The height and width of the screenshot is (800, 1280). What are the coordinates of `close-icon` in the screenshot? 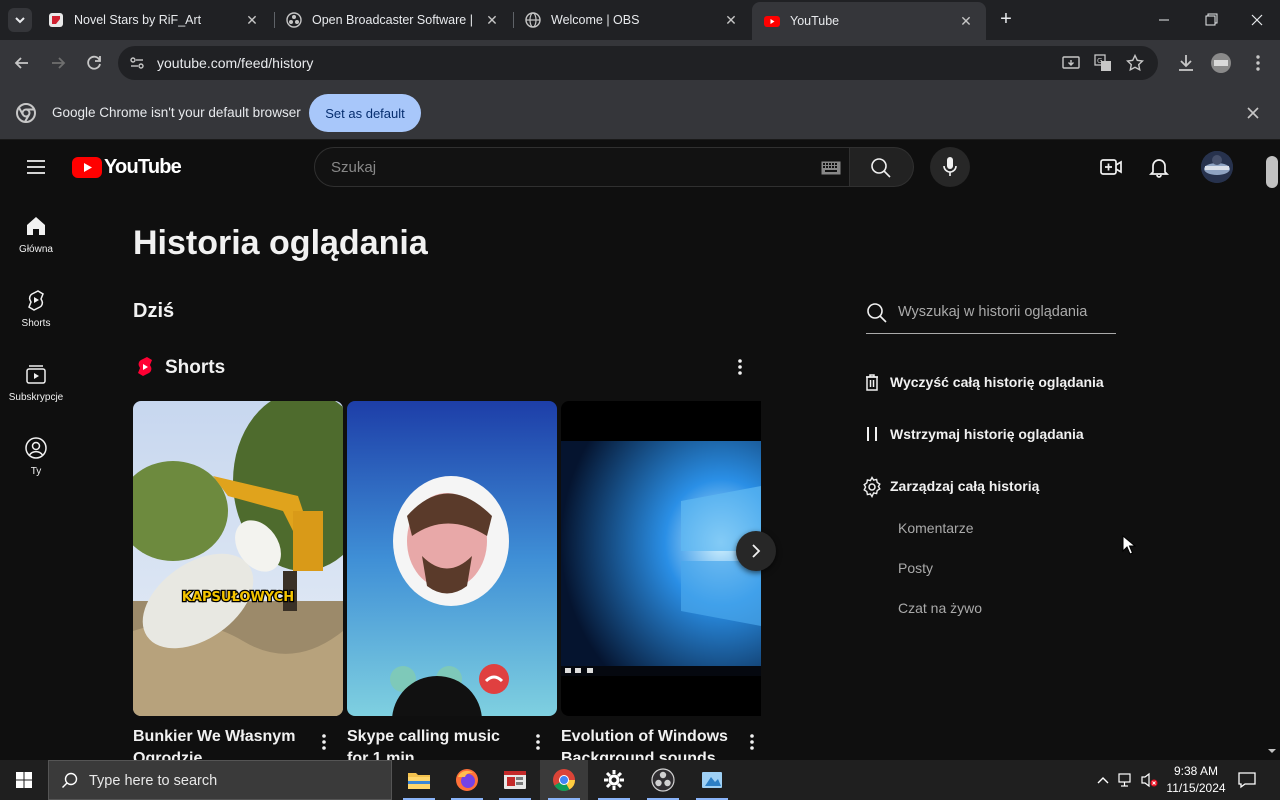 It's located at (1257, 20).